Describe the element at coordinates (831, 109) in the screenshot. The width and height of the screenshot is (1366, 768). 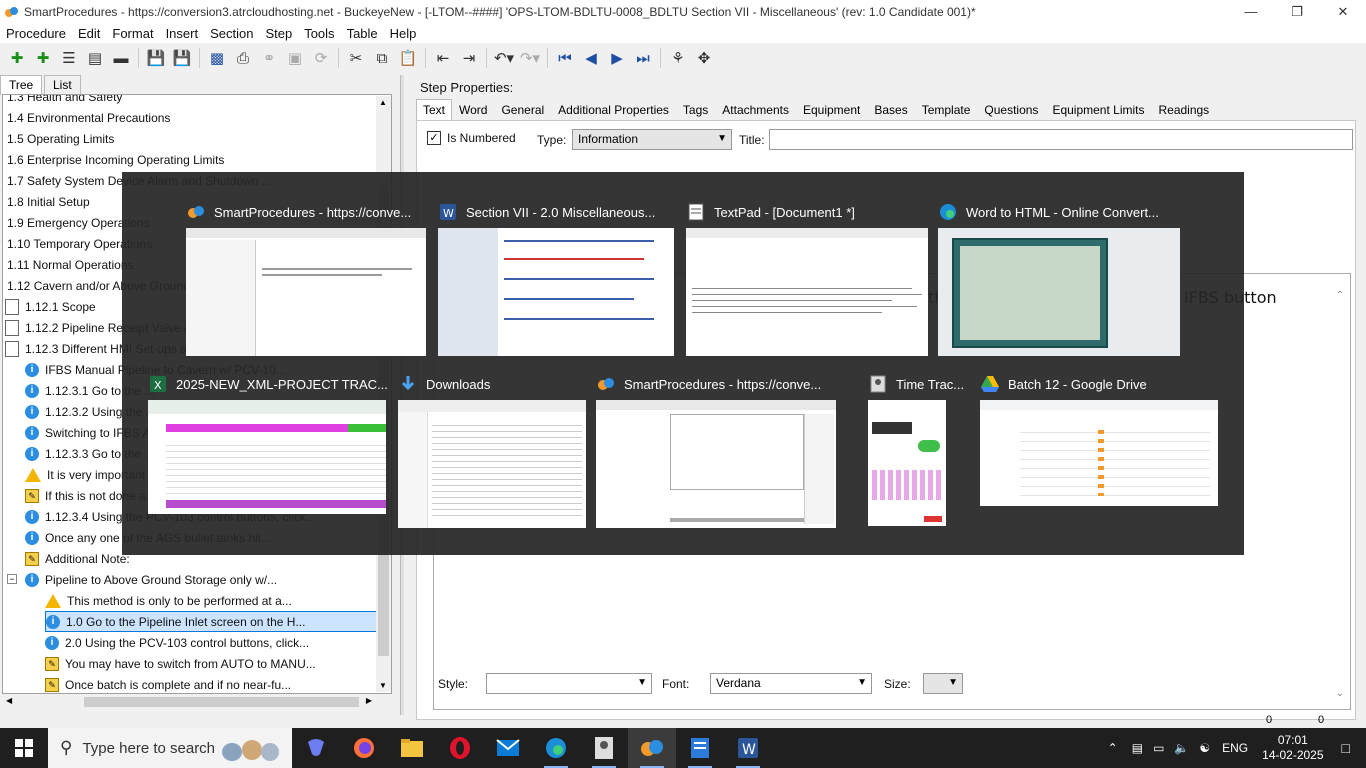
I see `tab-equipment: Equipment` at that location.